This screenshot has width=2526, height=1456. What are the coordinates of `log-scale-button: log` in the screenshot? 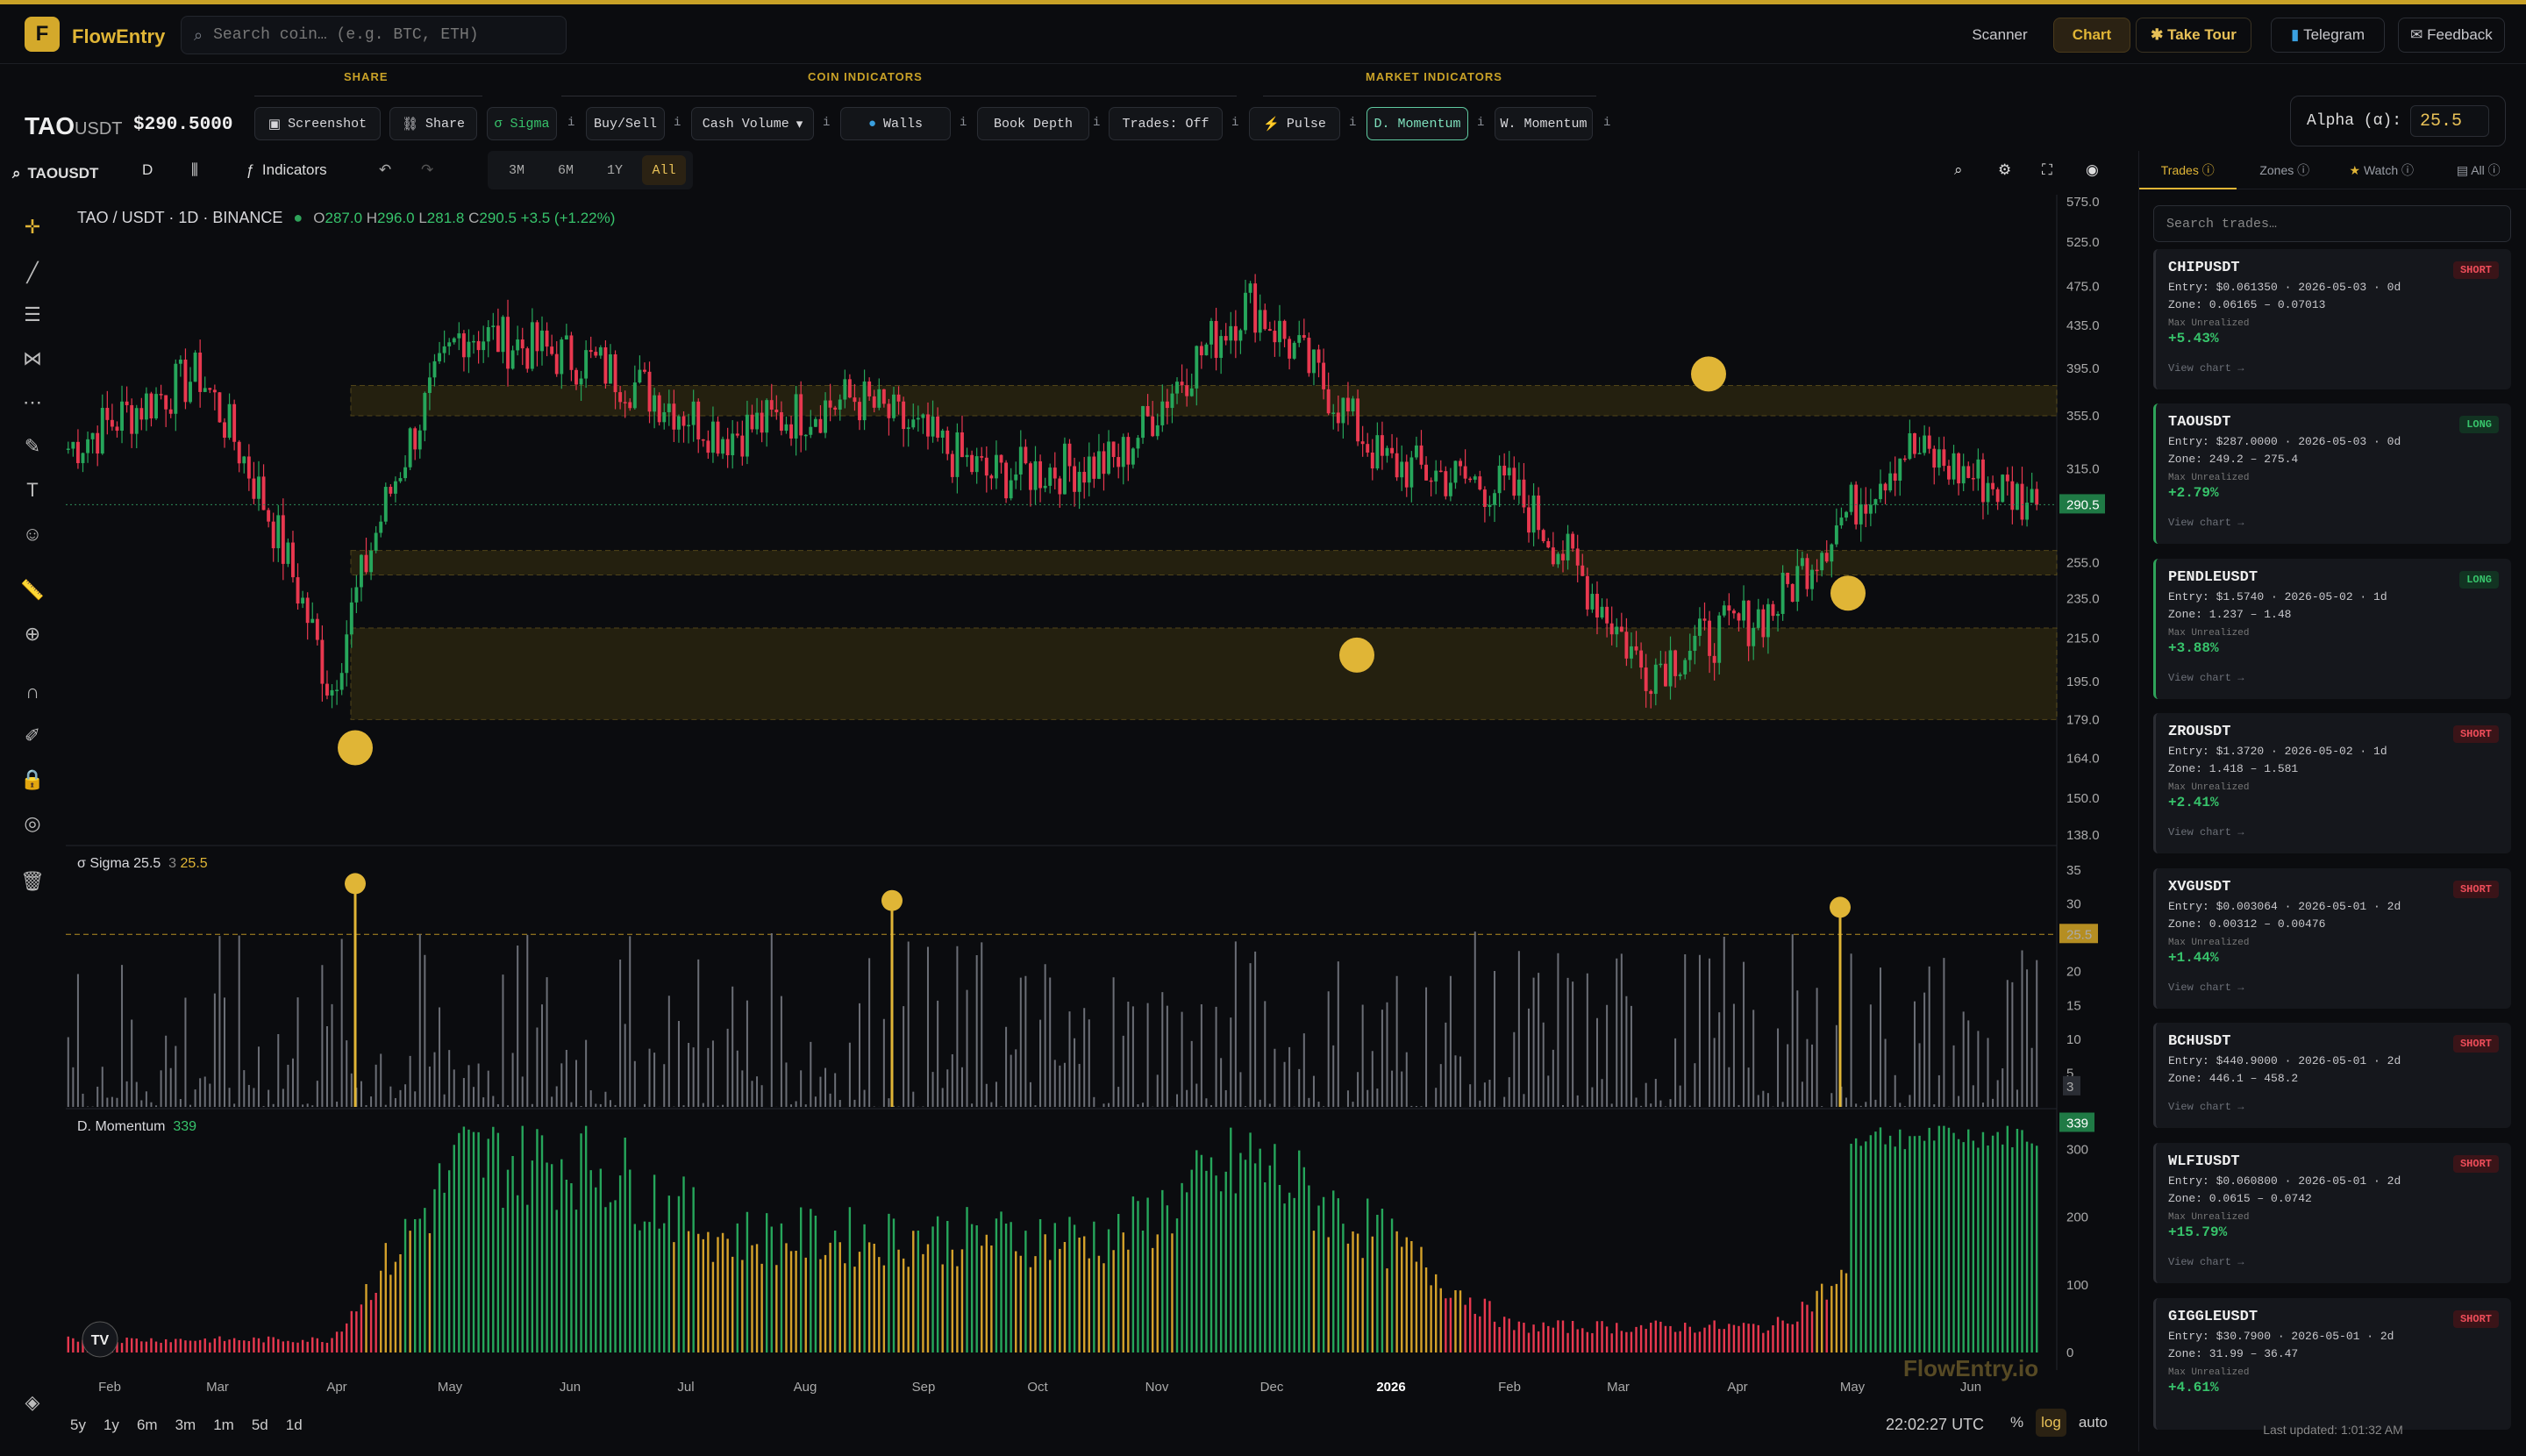 It's located at (2051, 1423).